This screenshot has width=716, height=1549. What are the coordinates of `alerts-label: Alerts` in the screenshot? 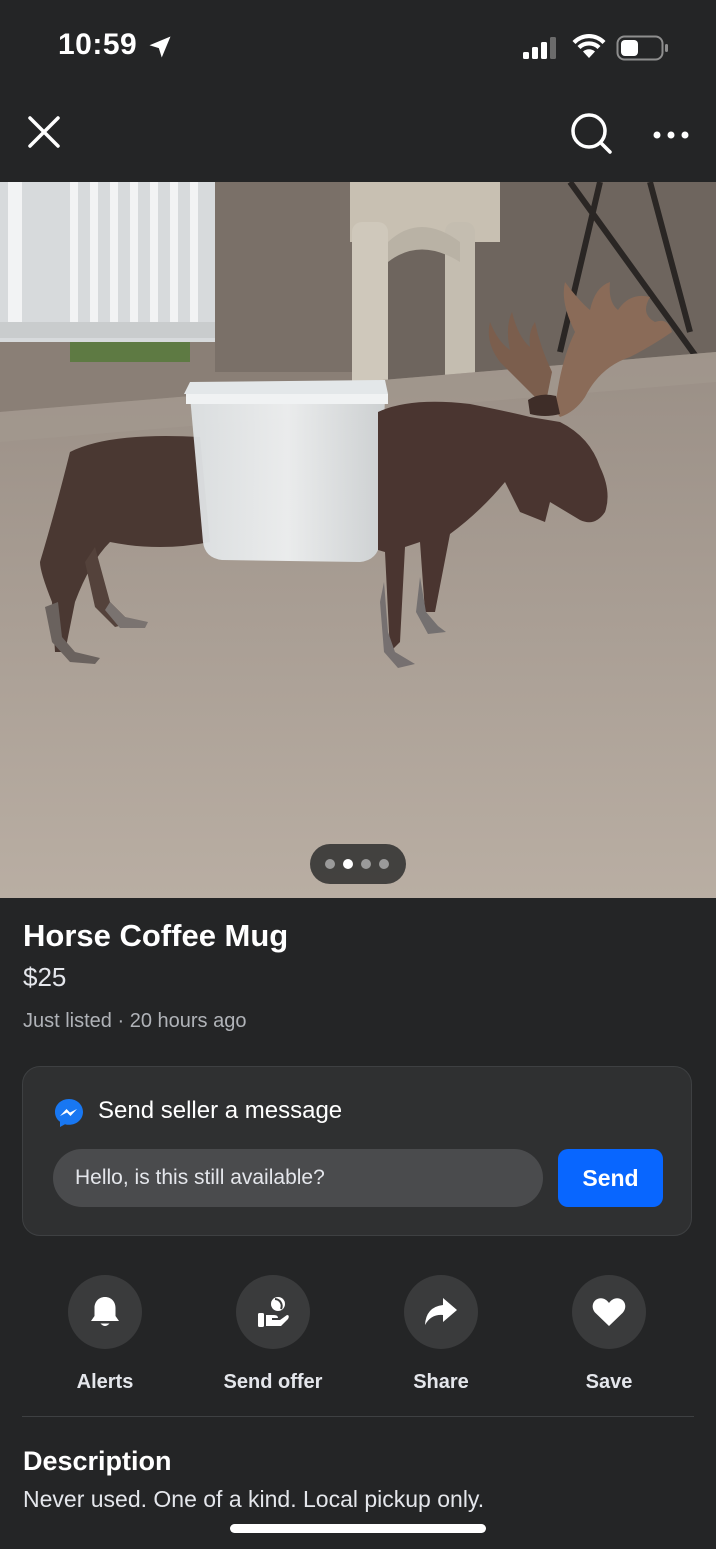 It's located at (105, 1382).